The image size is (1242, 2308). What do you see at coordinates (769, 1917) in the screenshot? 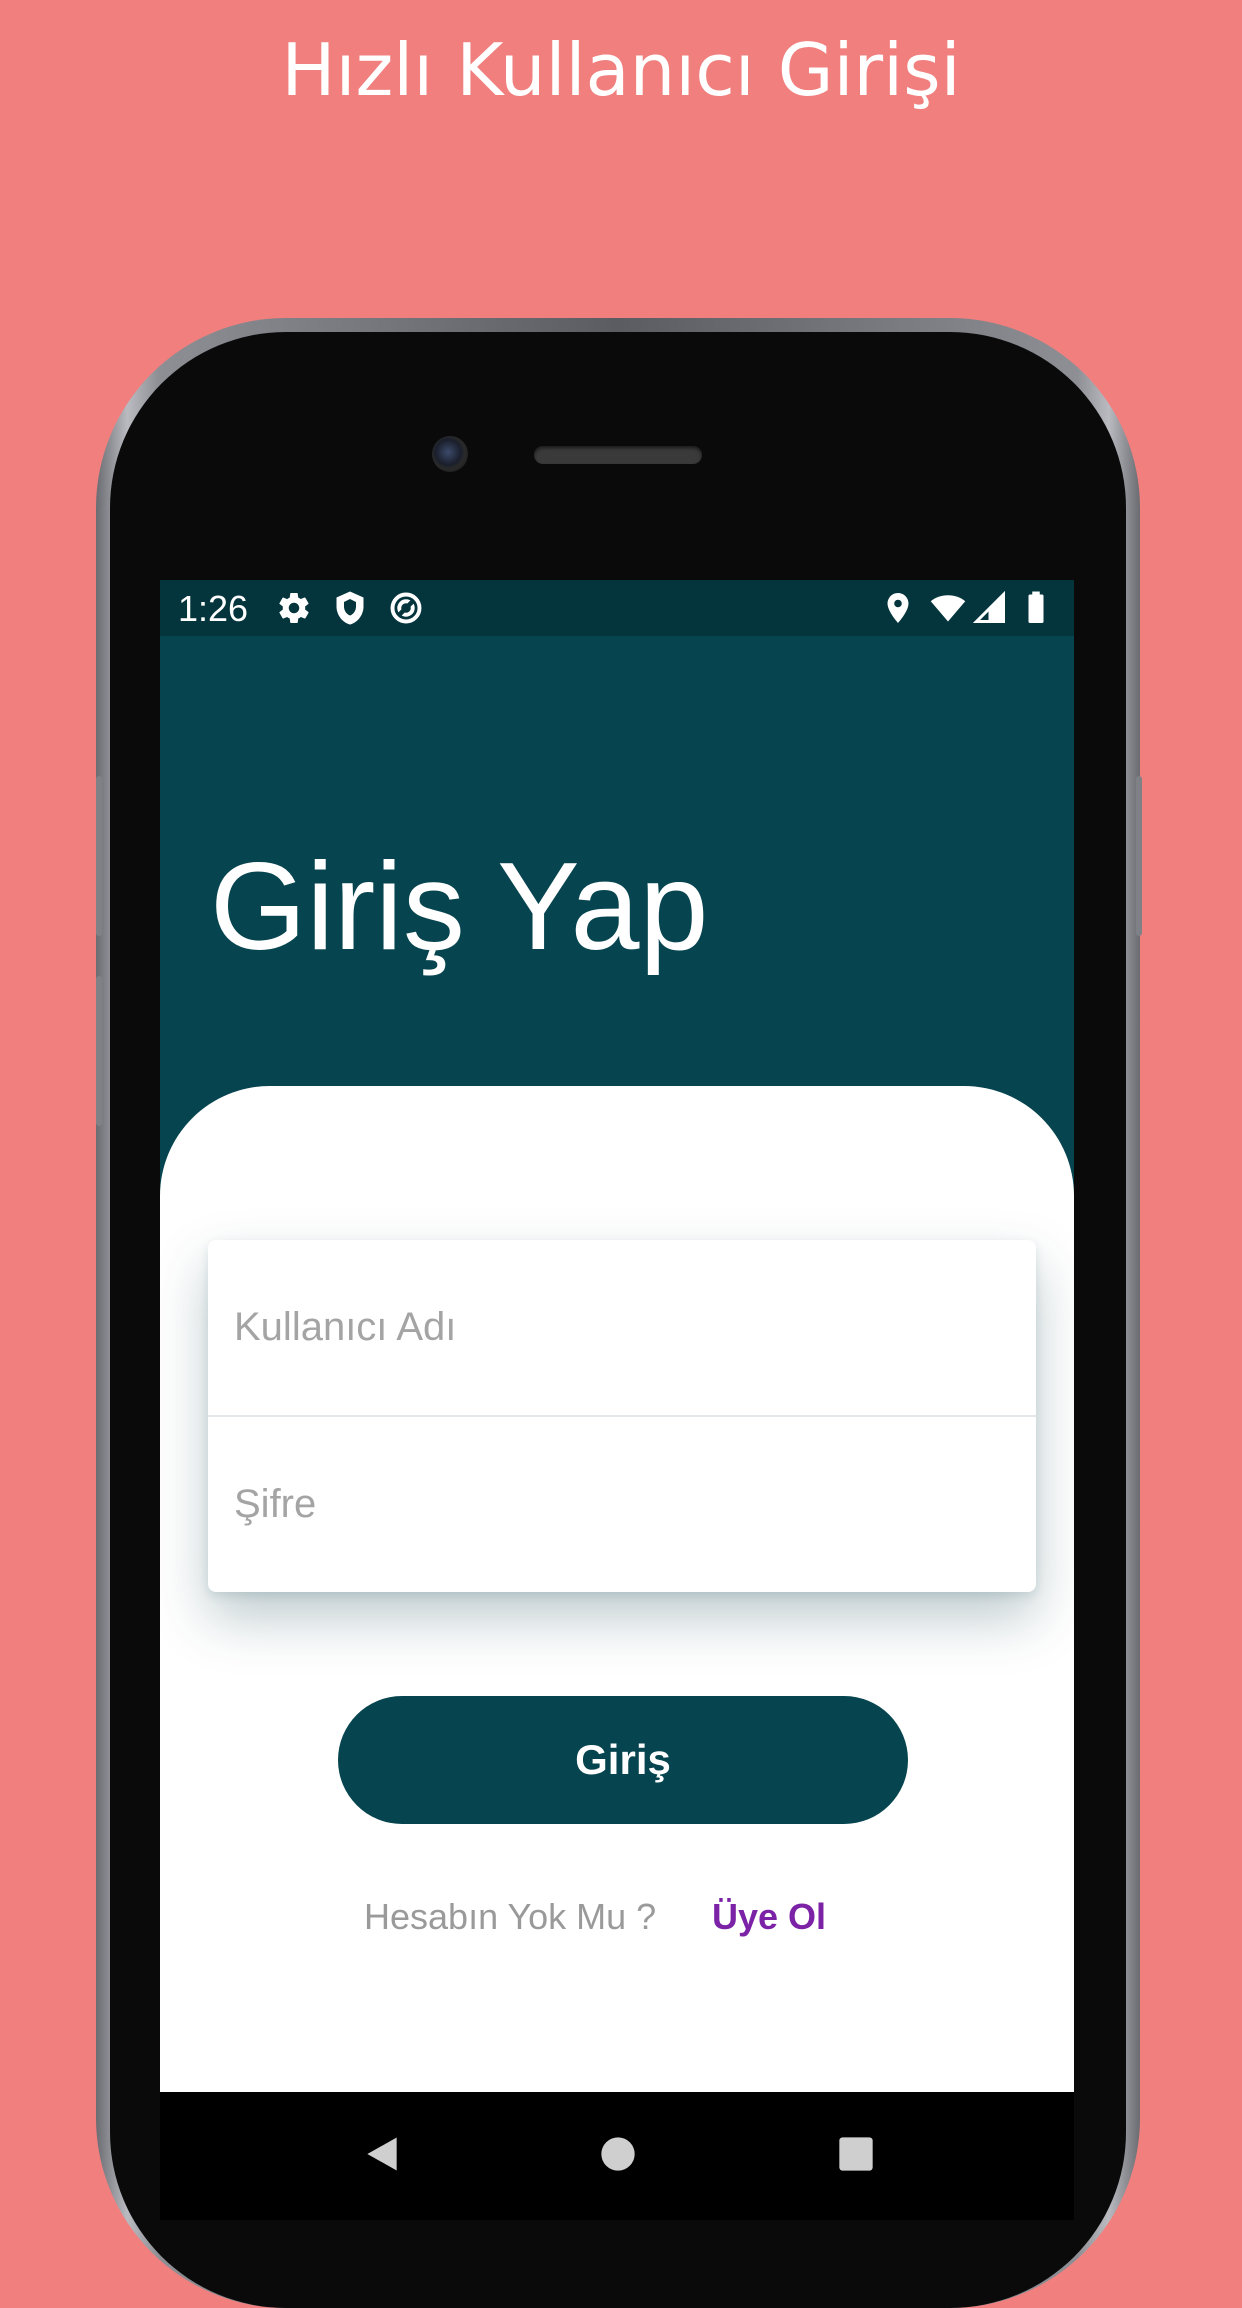
I see `signup-link: Üye Ol` at bounding box center [769, 1917].